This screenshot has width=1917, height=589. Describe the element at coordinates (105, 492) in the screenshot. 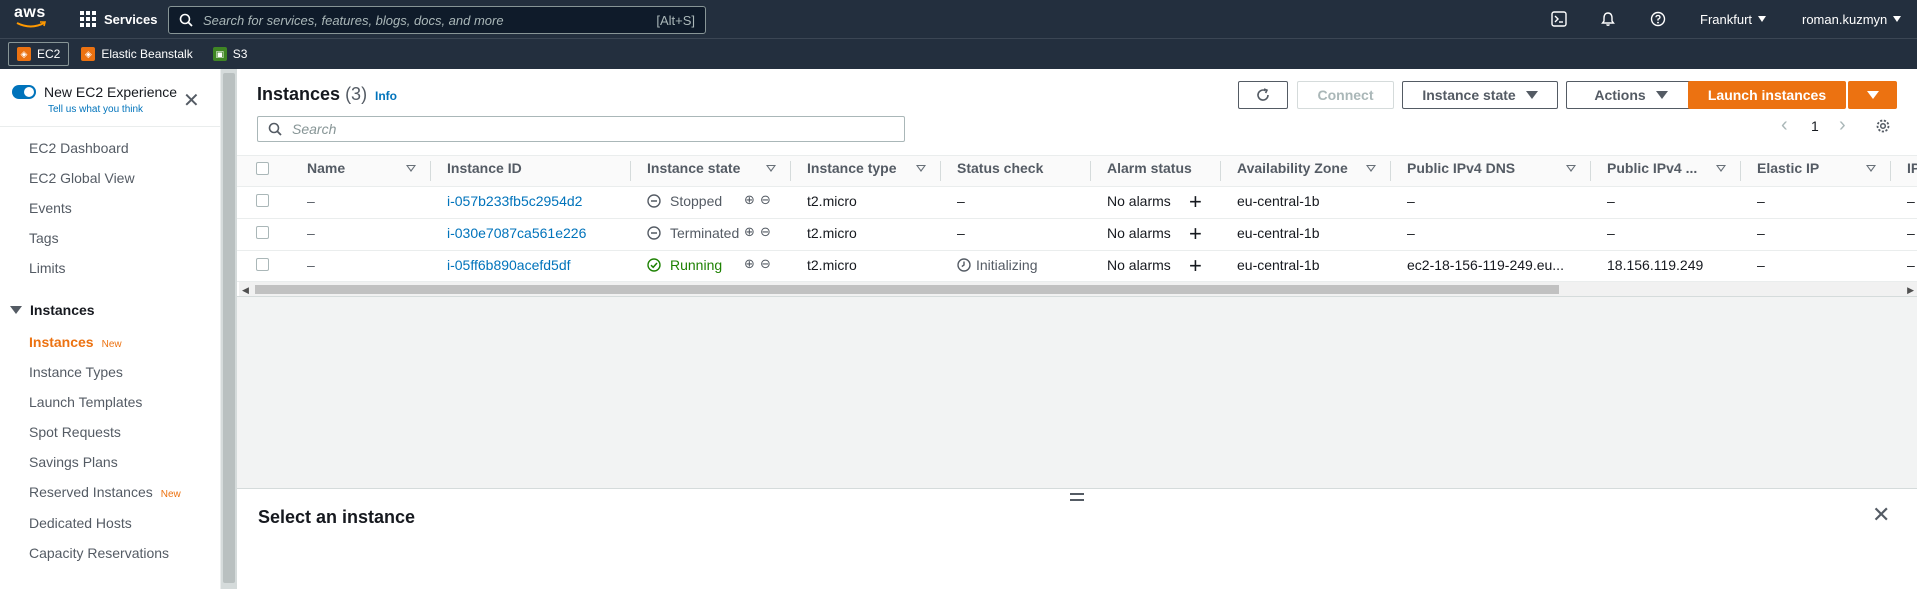

I see `sidebar-item-reserved-instances: Reserved Instances New` at that location.